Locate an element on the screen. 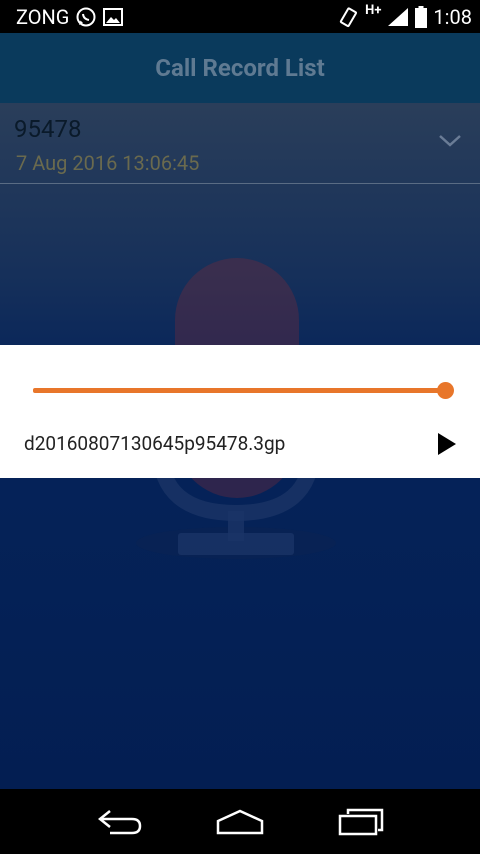 This screenshot has height=854, width=480. status-bar: ZONG H+ 1:08 is located at coordinates (240, 16).